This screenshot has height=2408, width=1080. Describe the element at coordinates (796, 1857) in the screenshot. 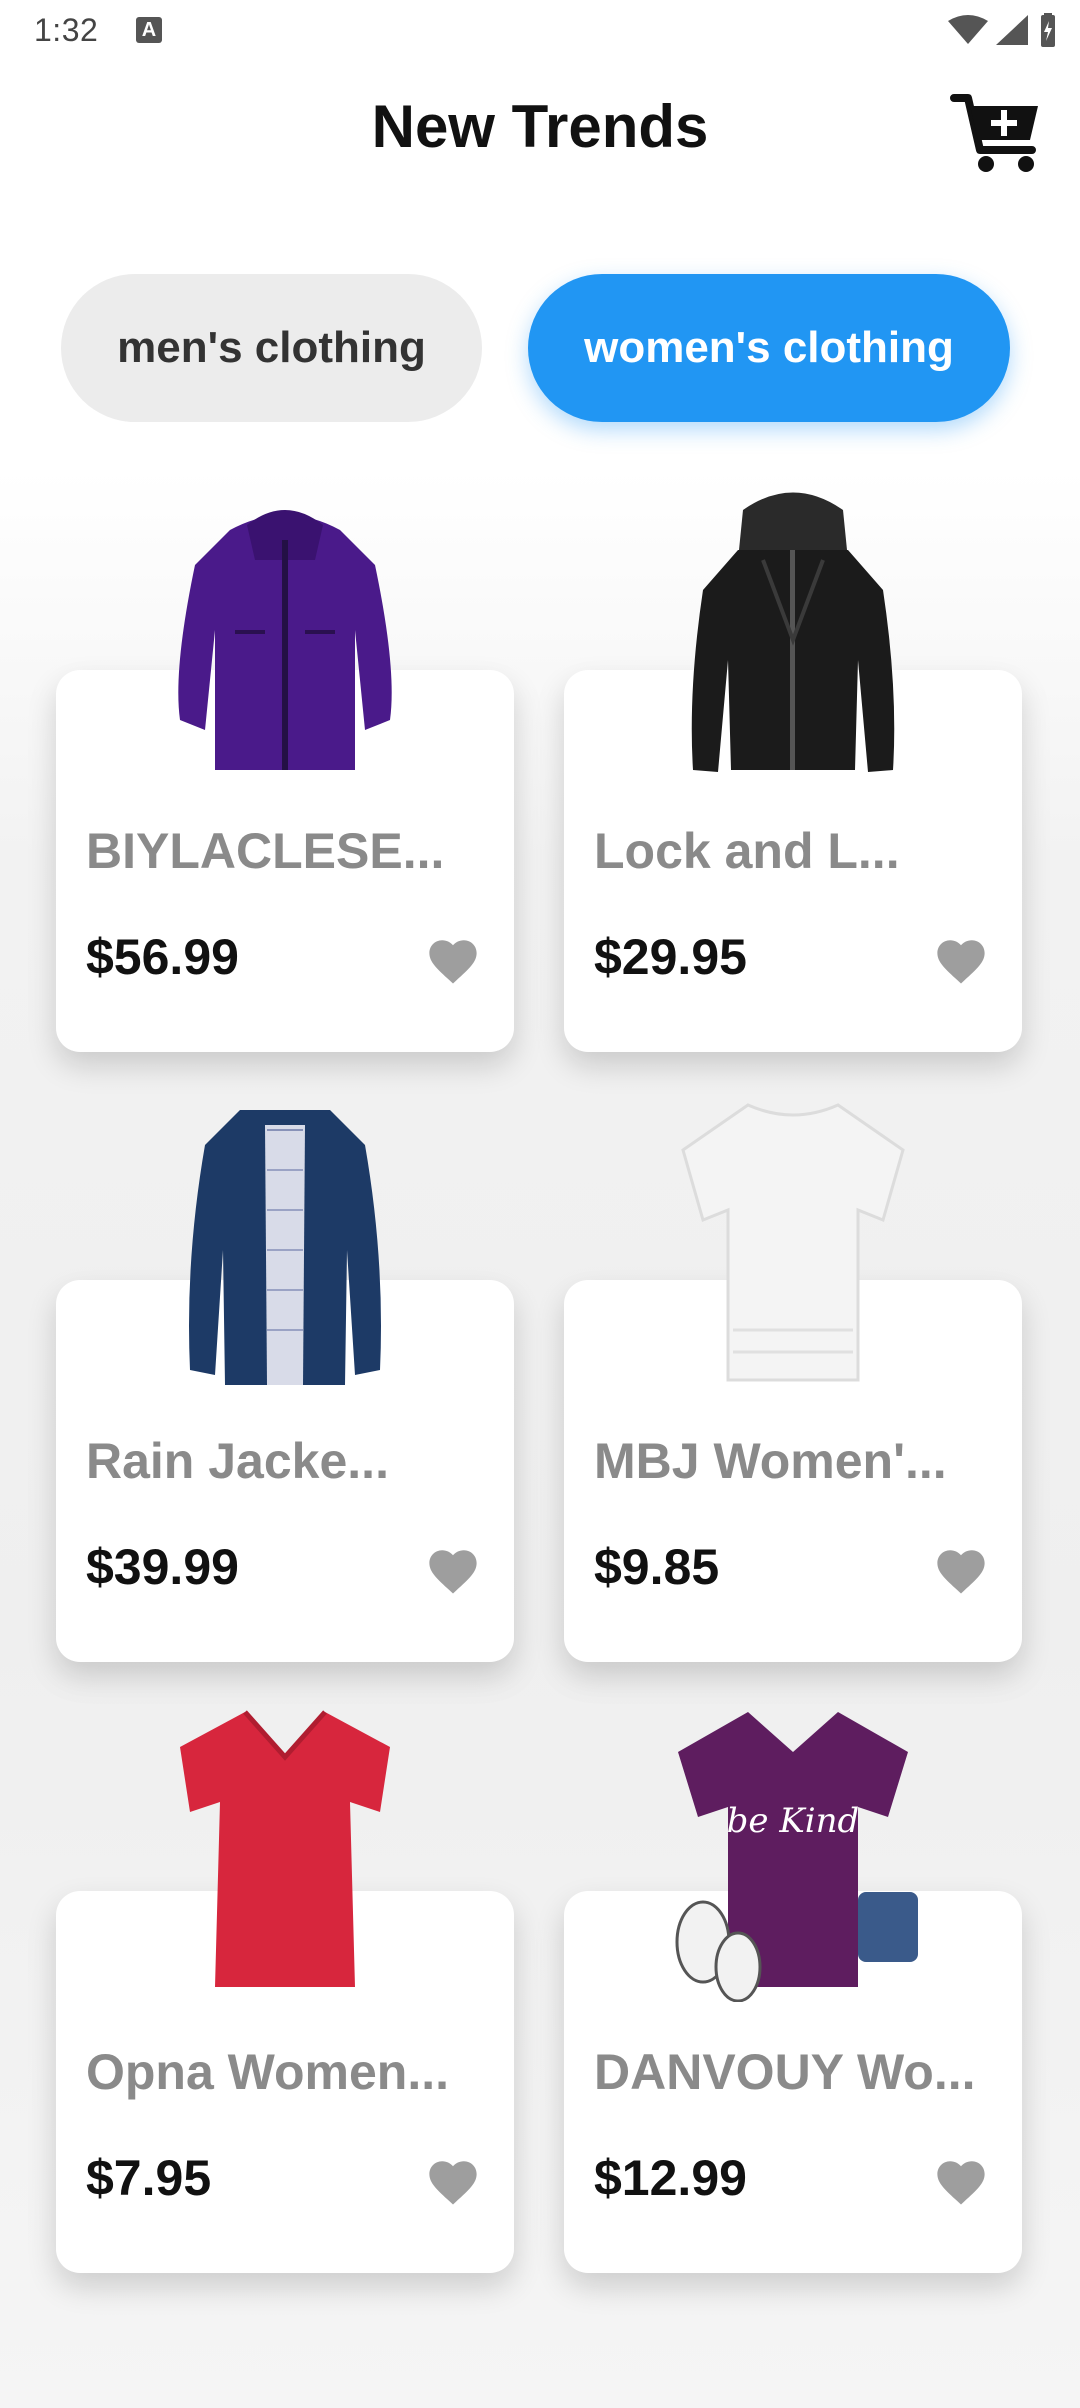

I see `product-image-purple-be-kind-tshirt: be Kind` at that location.